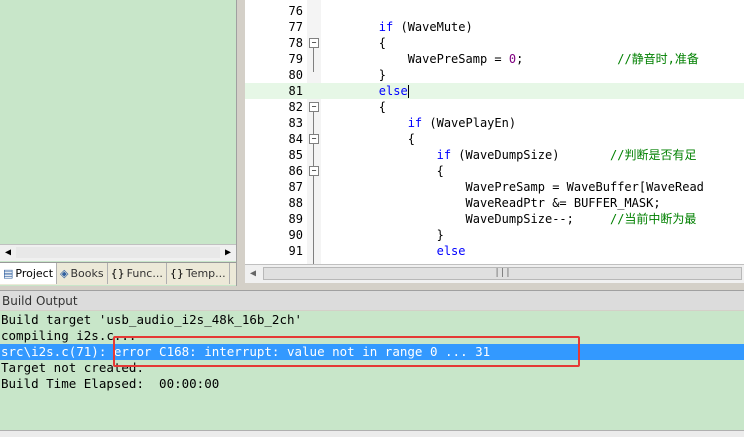 The image size is (744, 437). Describe the element at coordinates (494, 107) in the screenshot. I see `code-line: 82− {` at that location.